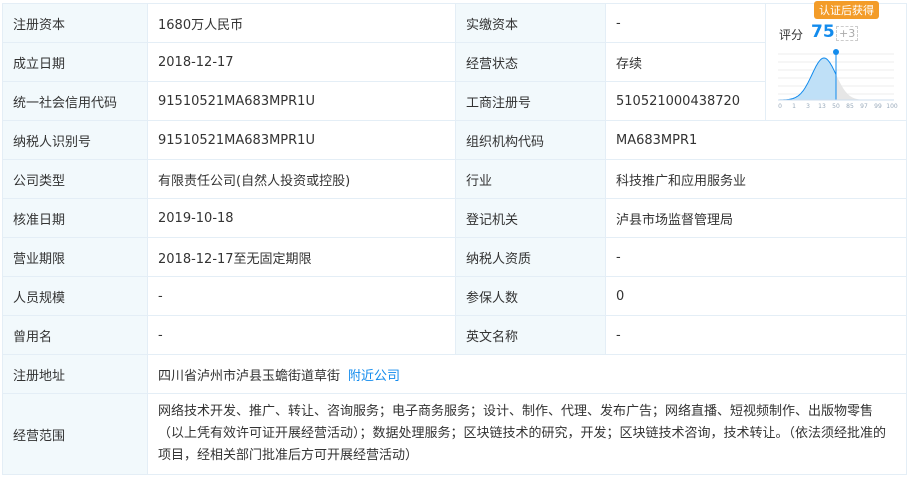 Image resolution: width=908 pixels, height=479 pixels. What do you see at coordinates (685, 62) in the screenshot?
I see `field-value: 存续` at bounding box center [685, 62].